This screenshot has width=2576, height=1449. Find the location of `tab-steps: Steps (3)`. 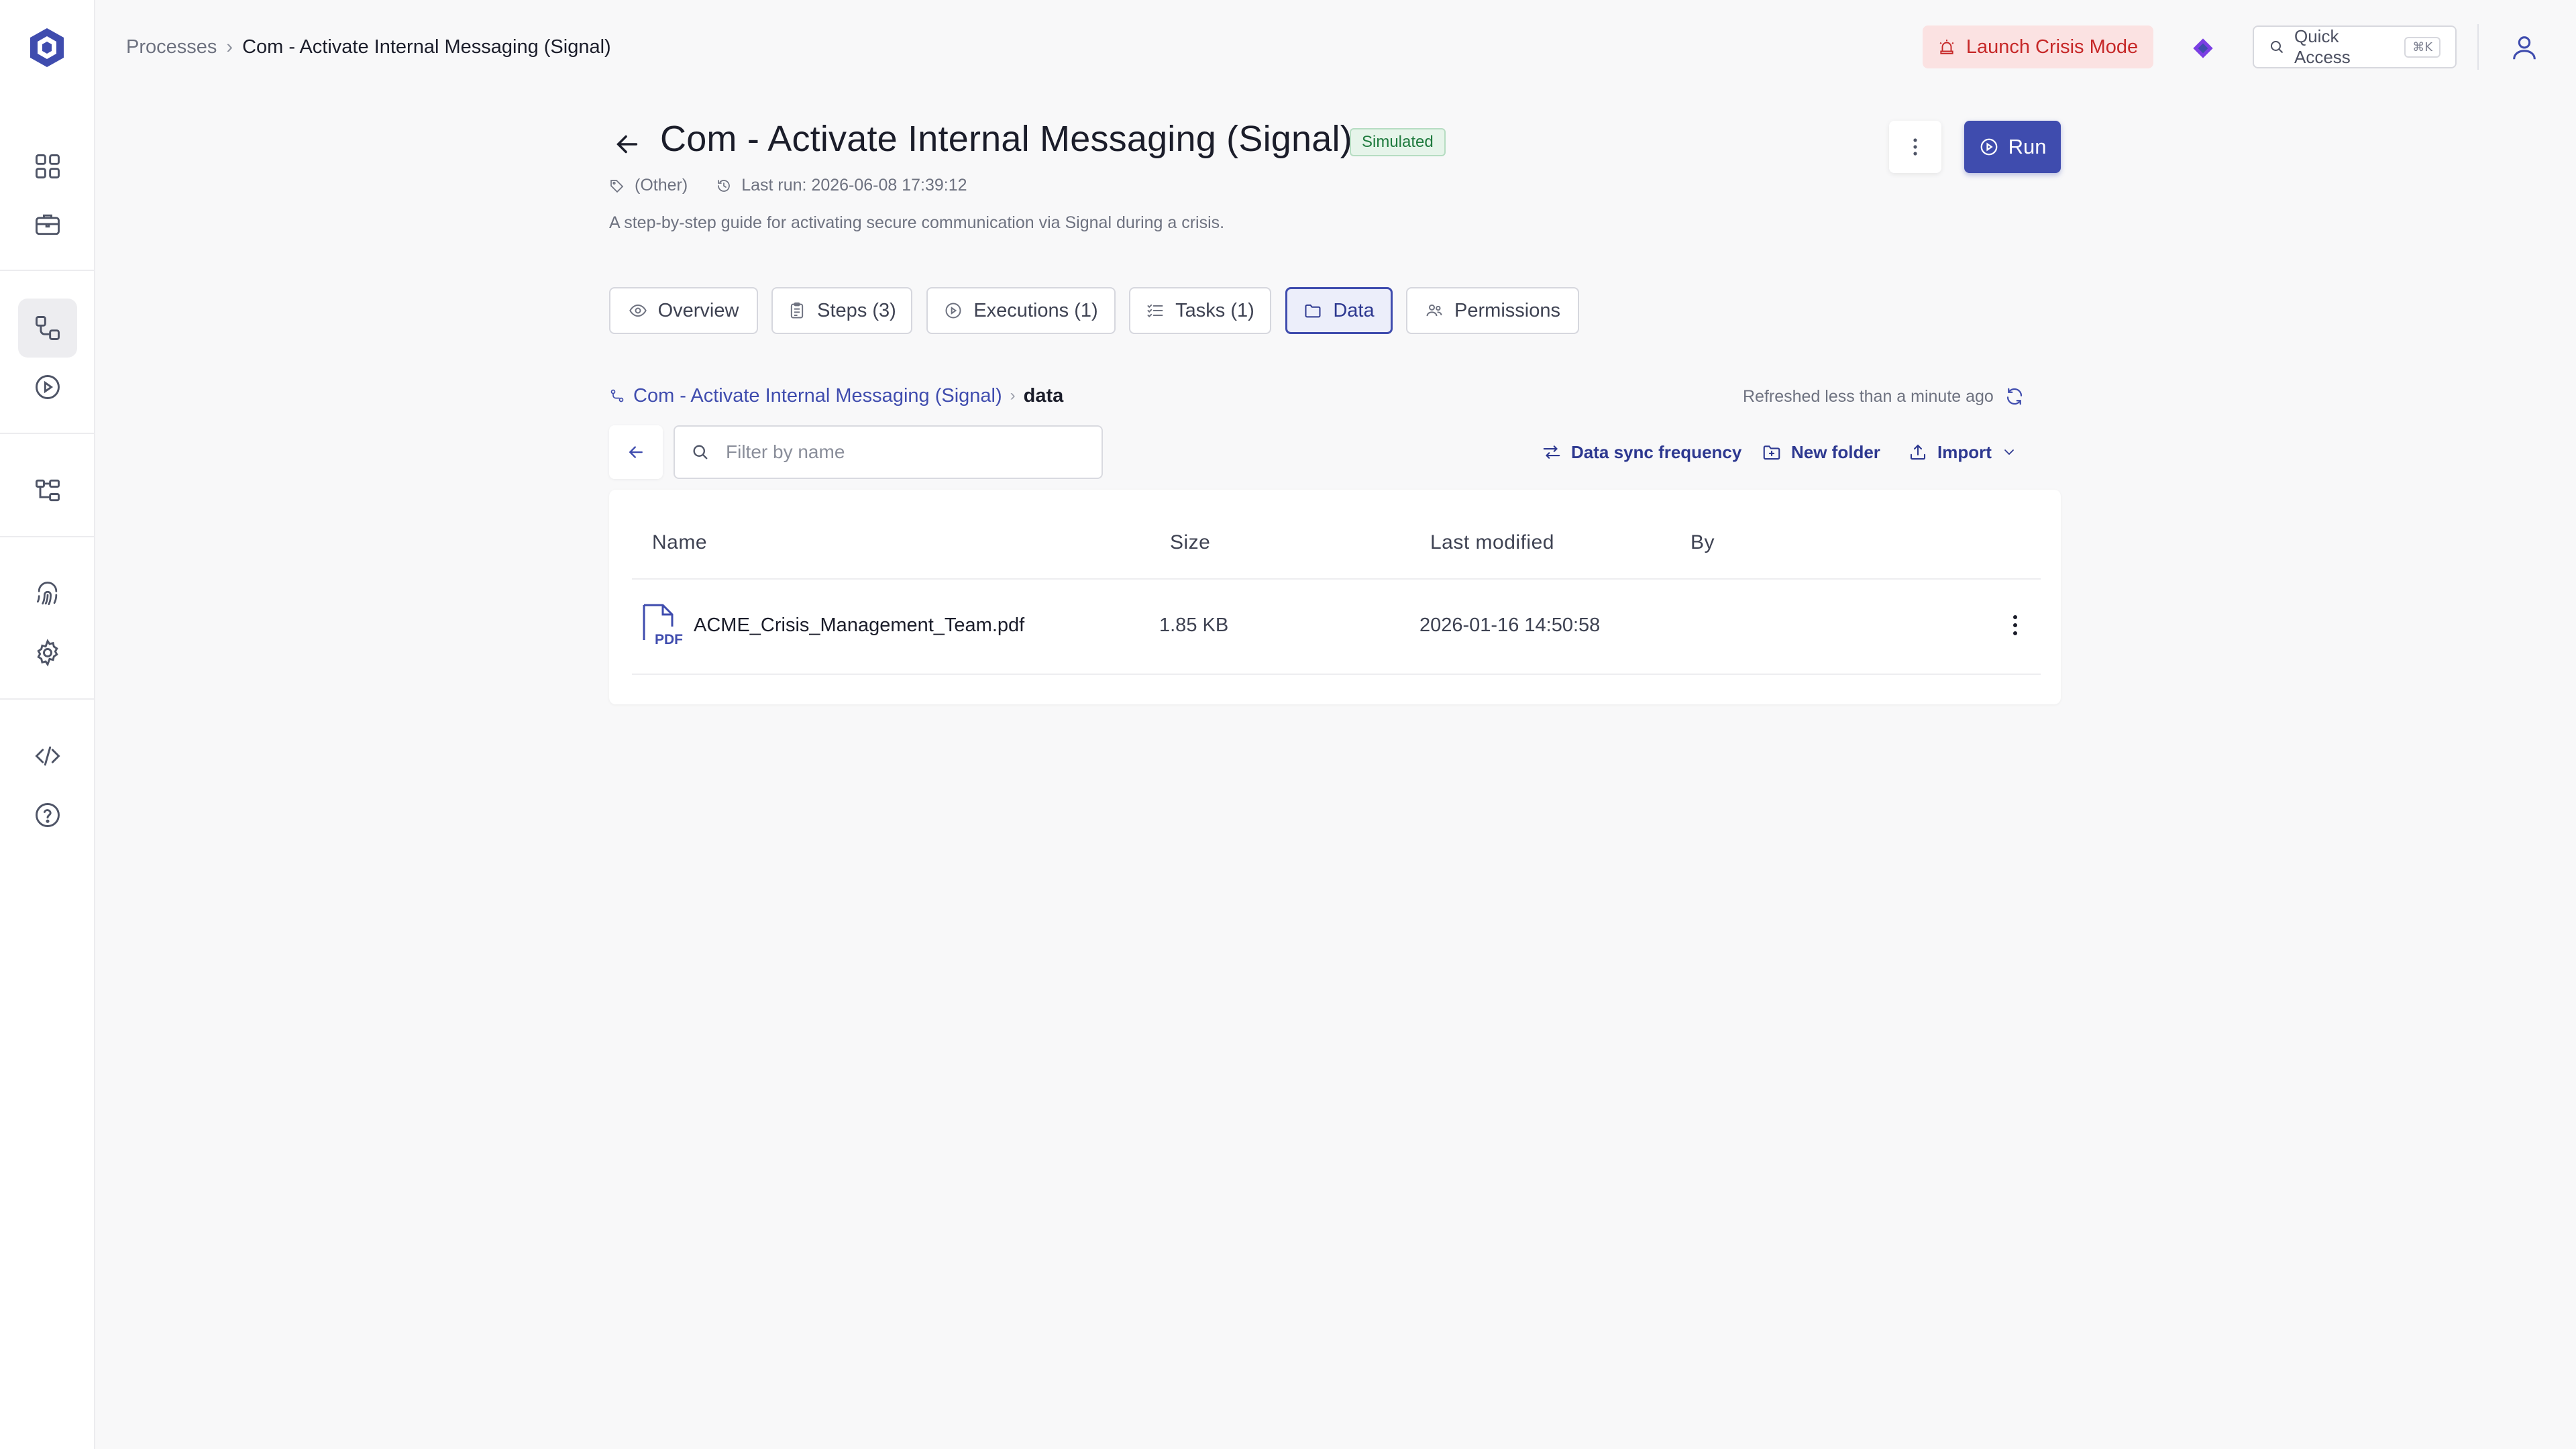

tab-steps: Steps (3) is located at coordinates (841, 310).